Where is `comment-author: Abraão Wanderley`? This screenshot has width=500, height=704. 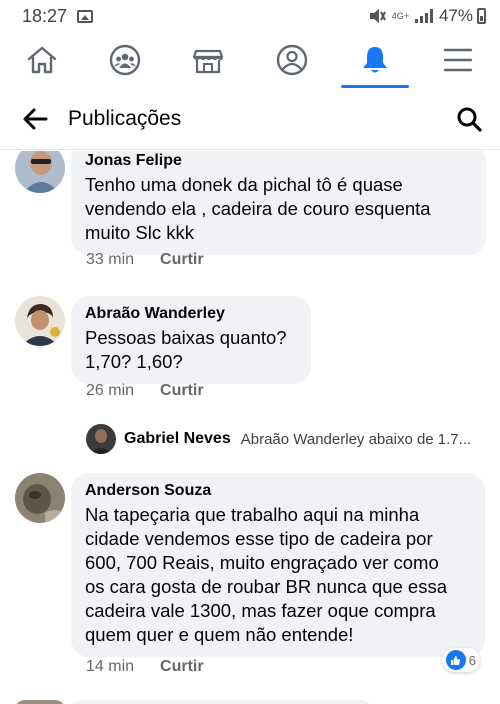
comment-author: Abraão Wanderley is located at coordinates (191, 314).